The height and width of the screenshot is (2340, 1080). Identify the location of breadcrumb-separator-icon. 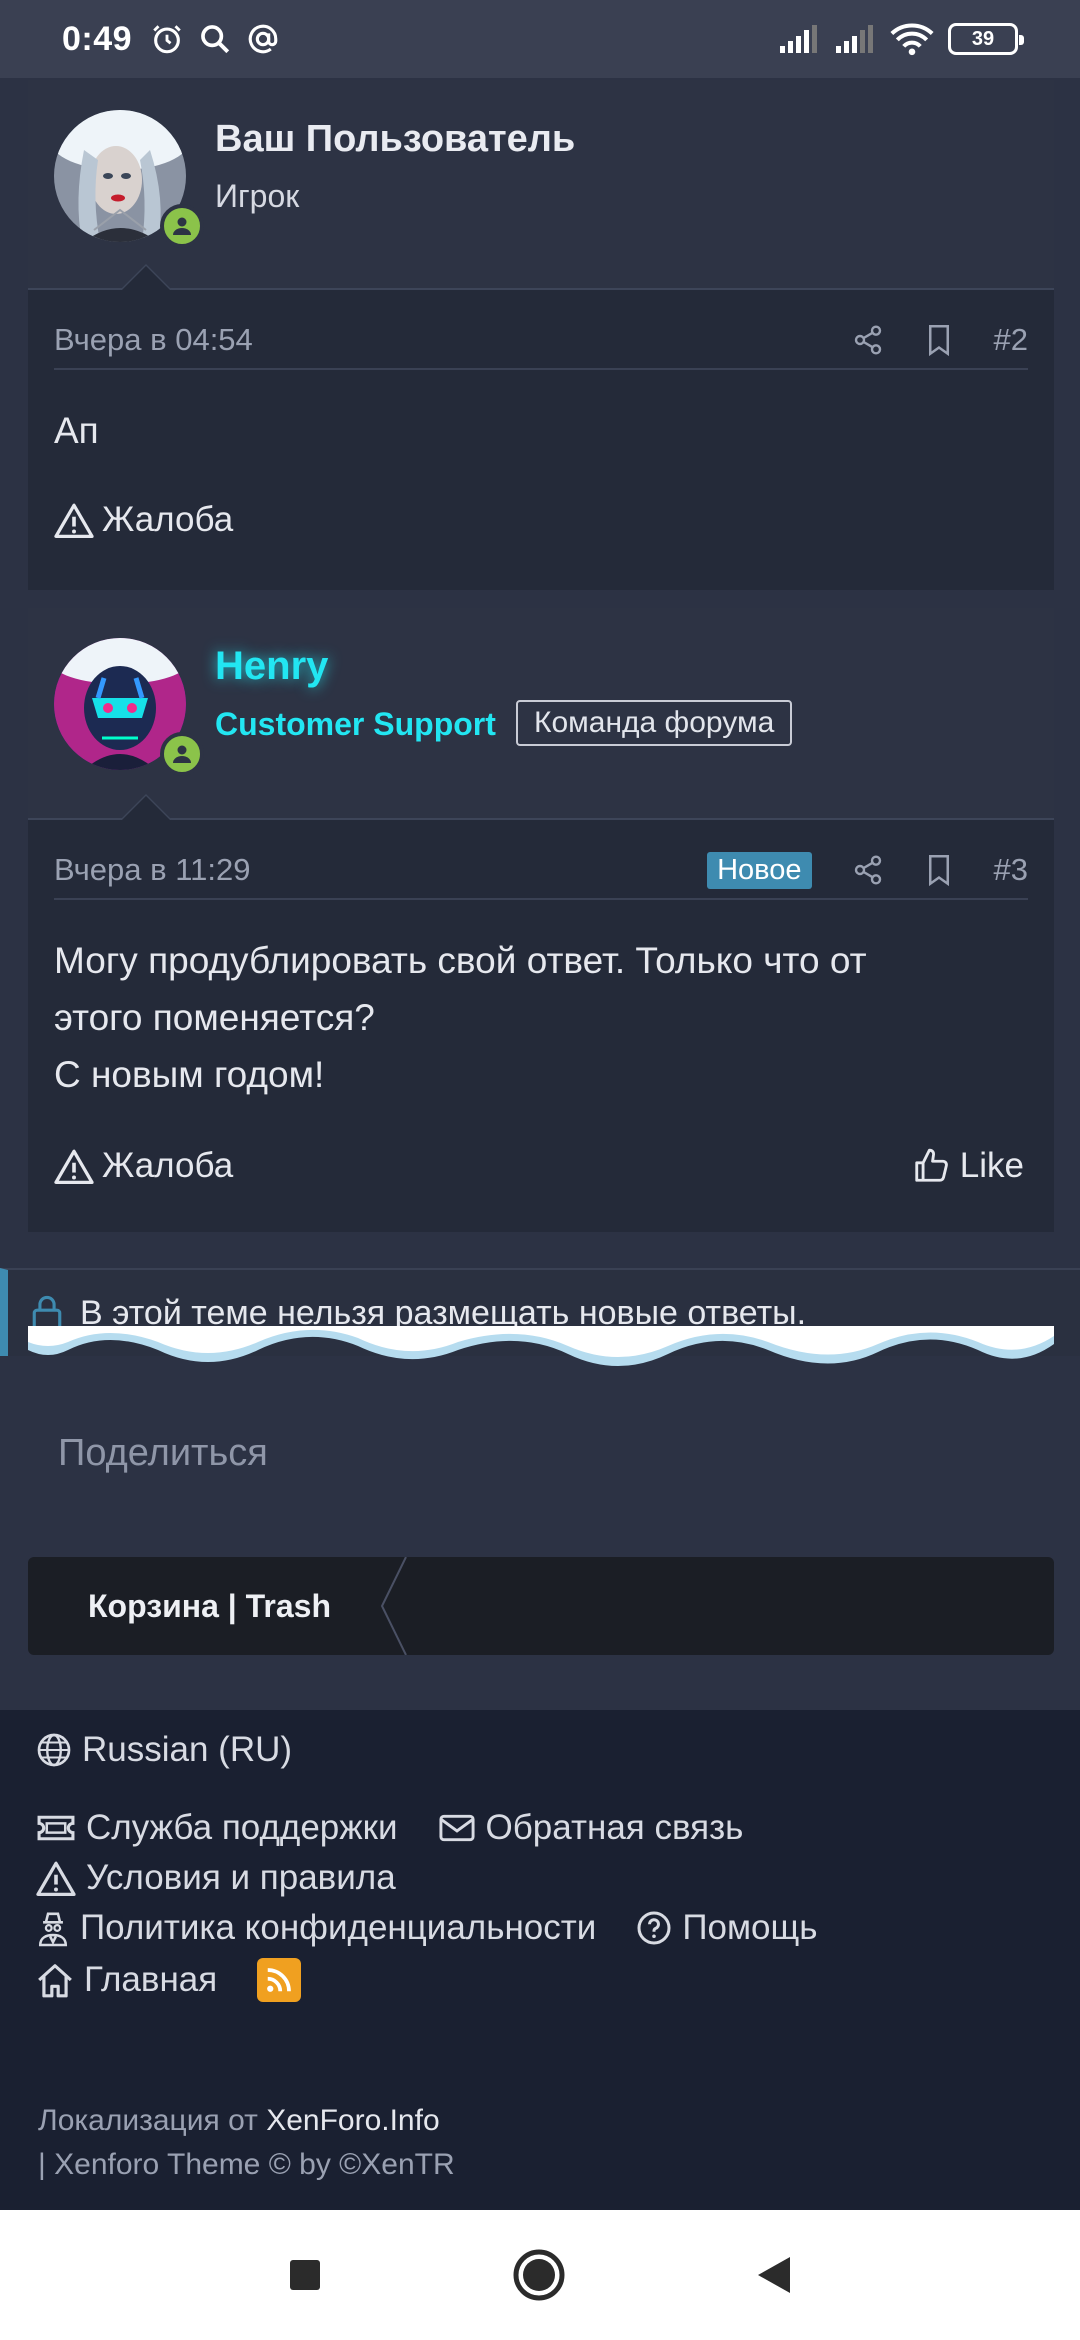
(393, 1606).